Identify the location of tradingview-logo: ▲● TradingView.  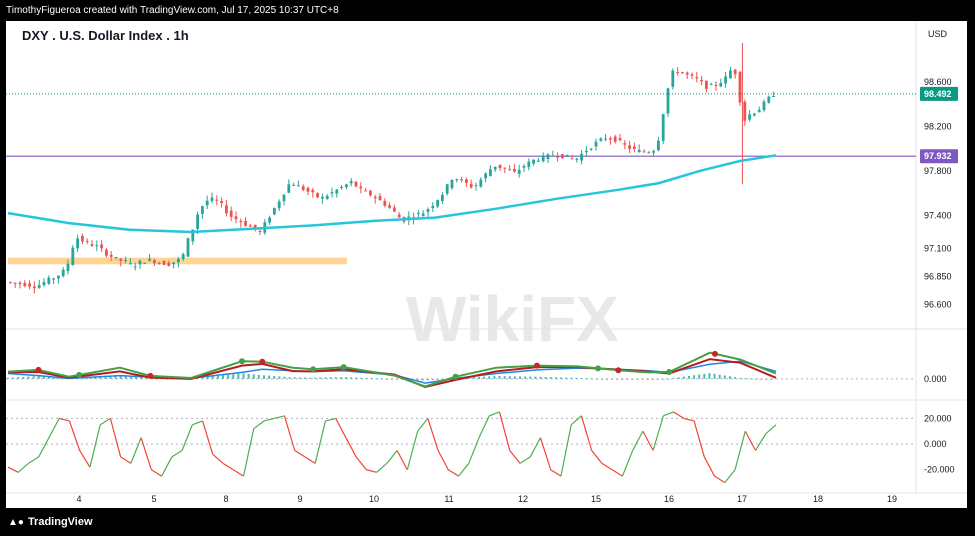
(50, 522).